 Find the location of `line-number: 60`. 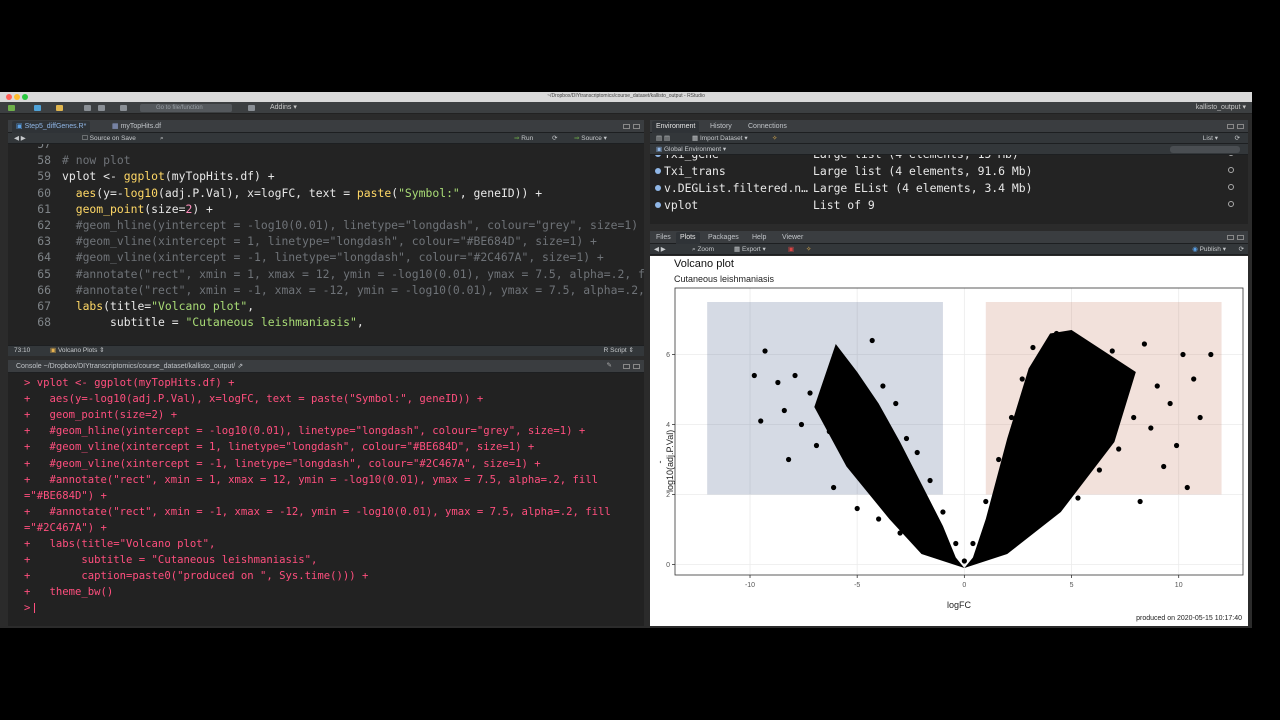

line-number: 60 is located at coordinates (44, 192).